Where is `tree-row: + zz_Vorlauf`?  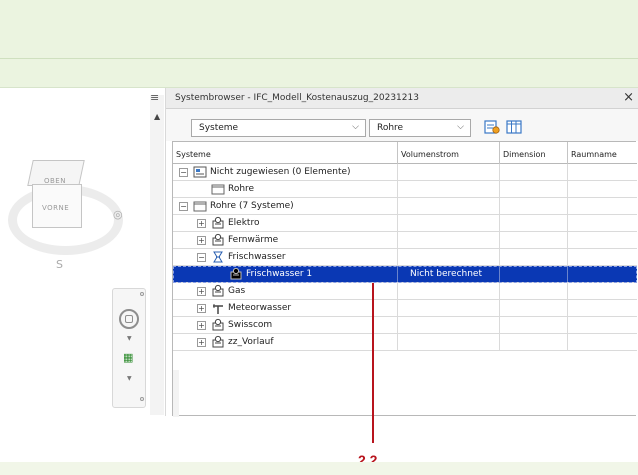 tree-row: + zz_Vorlauf is located at coordinates (405, 342).